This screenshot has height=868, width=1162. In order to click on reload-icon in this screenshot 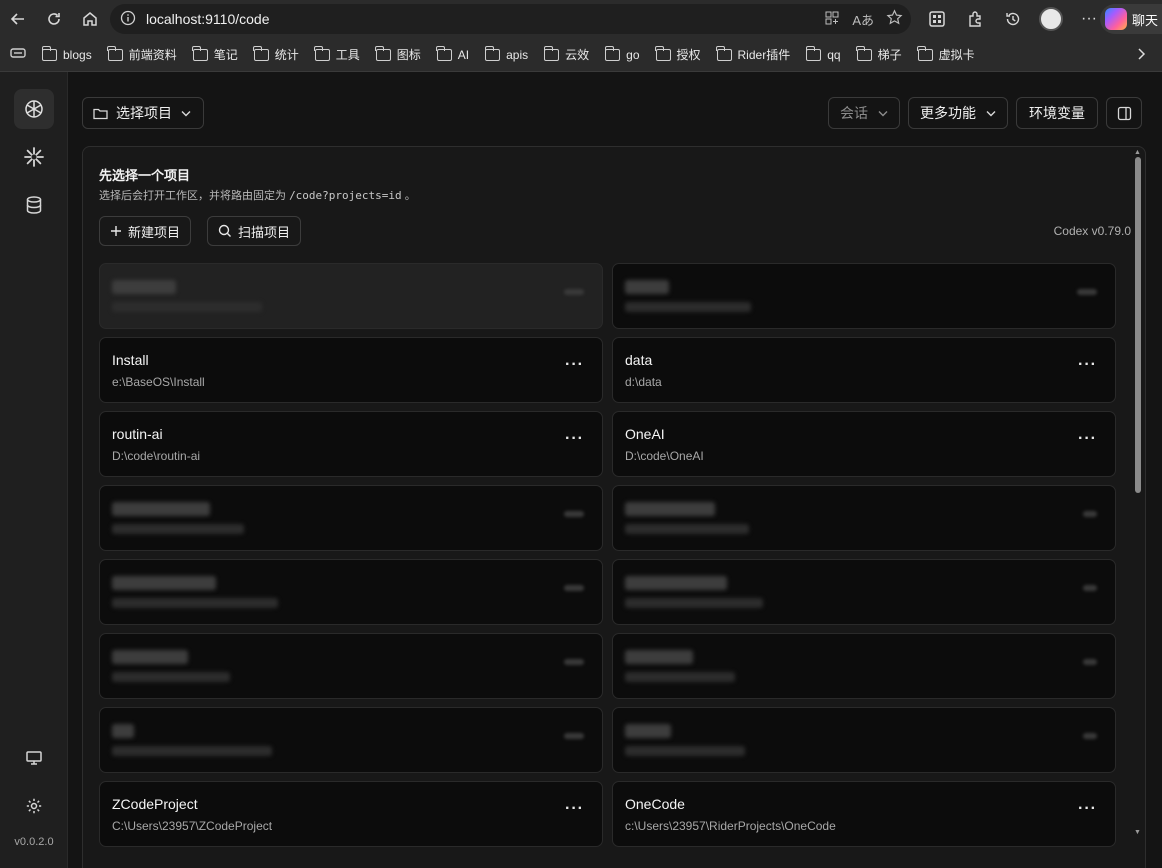, I will do `click(54, 19)`.